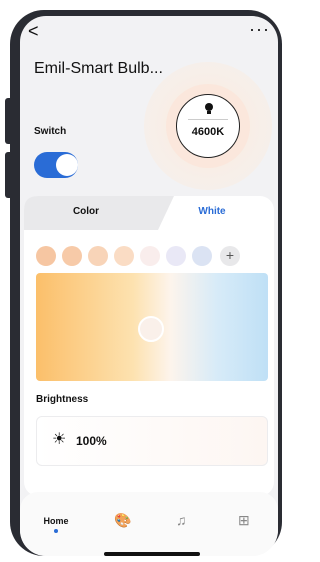 This screenshot has width=320, height=562. I want to click on home-indicator, so click(152, 554).